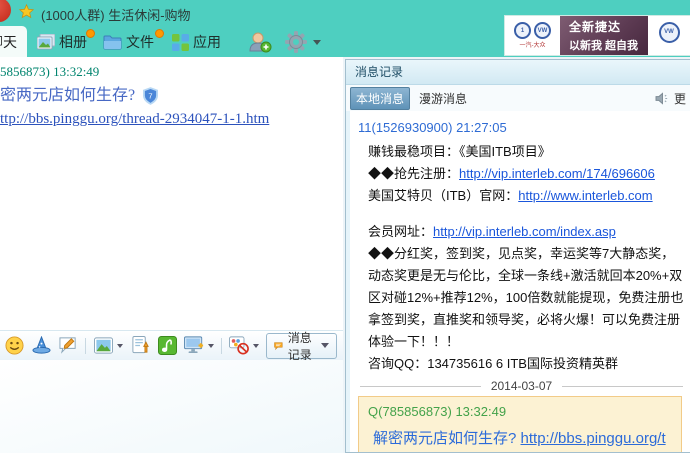  Describe the element at coordinates (662, 98) in the screenshot. I see `speaker-icon` at that location.